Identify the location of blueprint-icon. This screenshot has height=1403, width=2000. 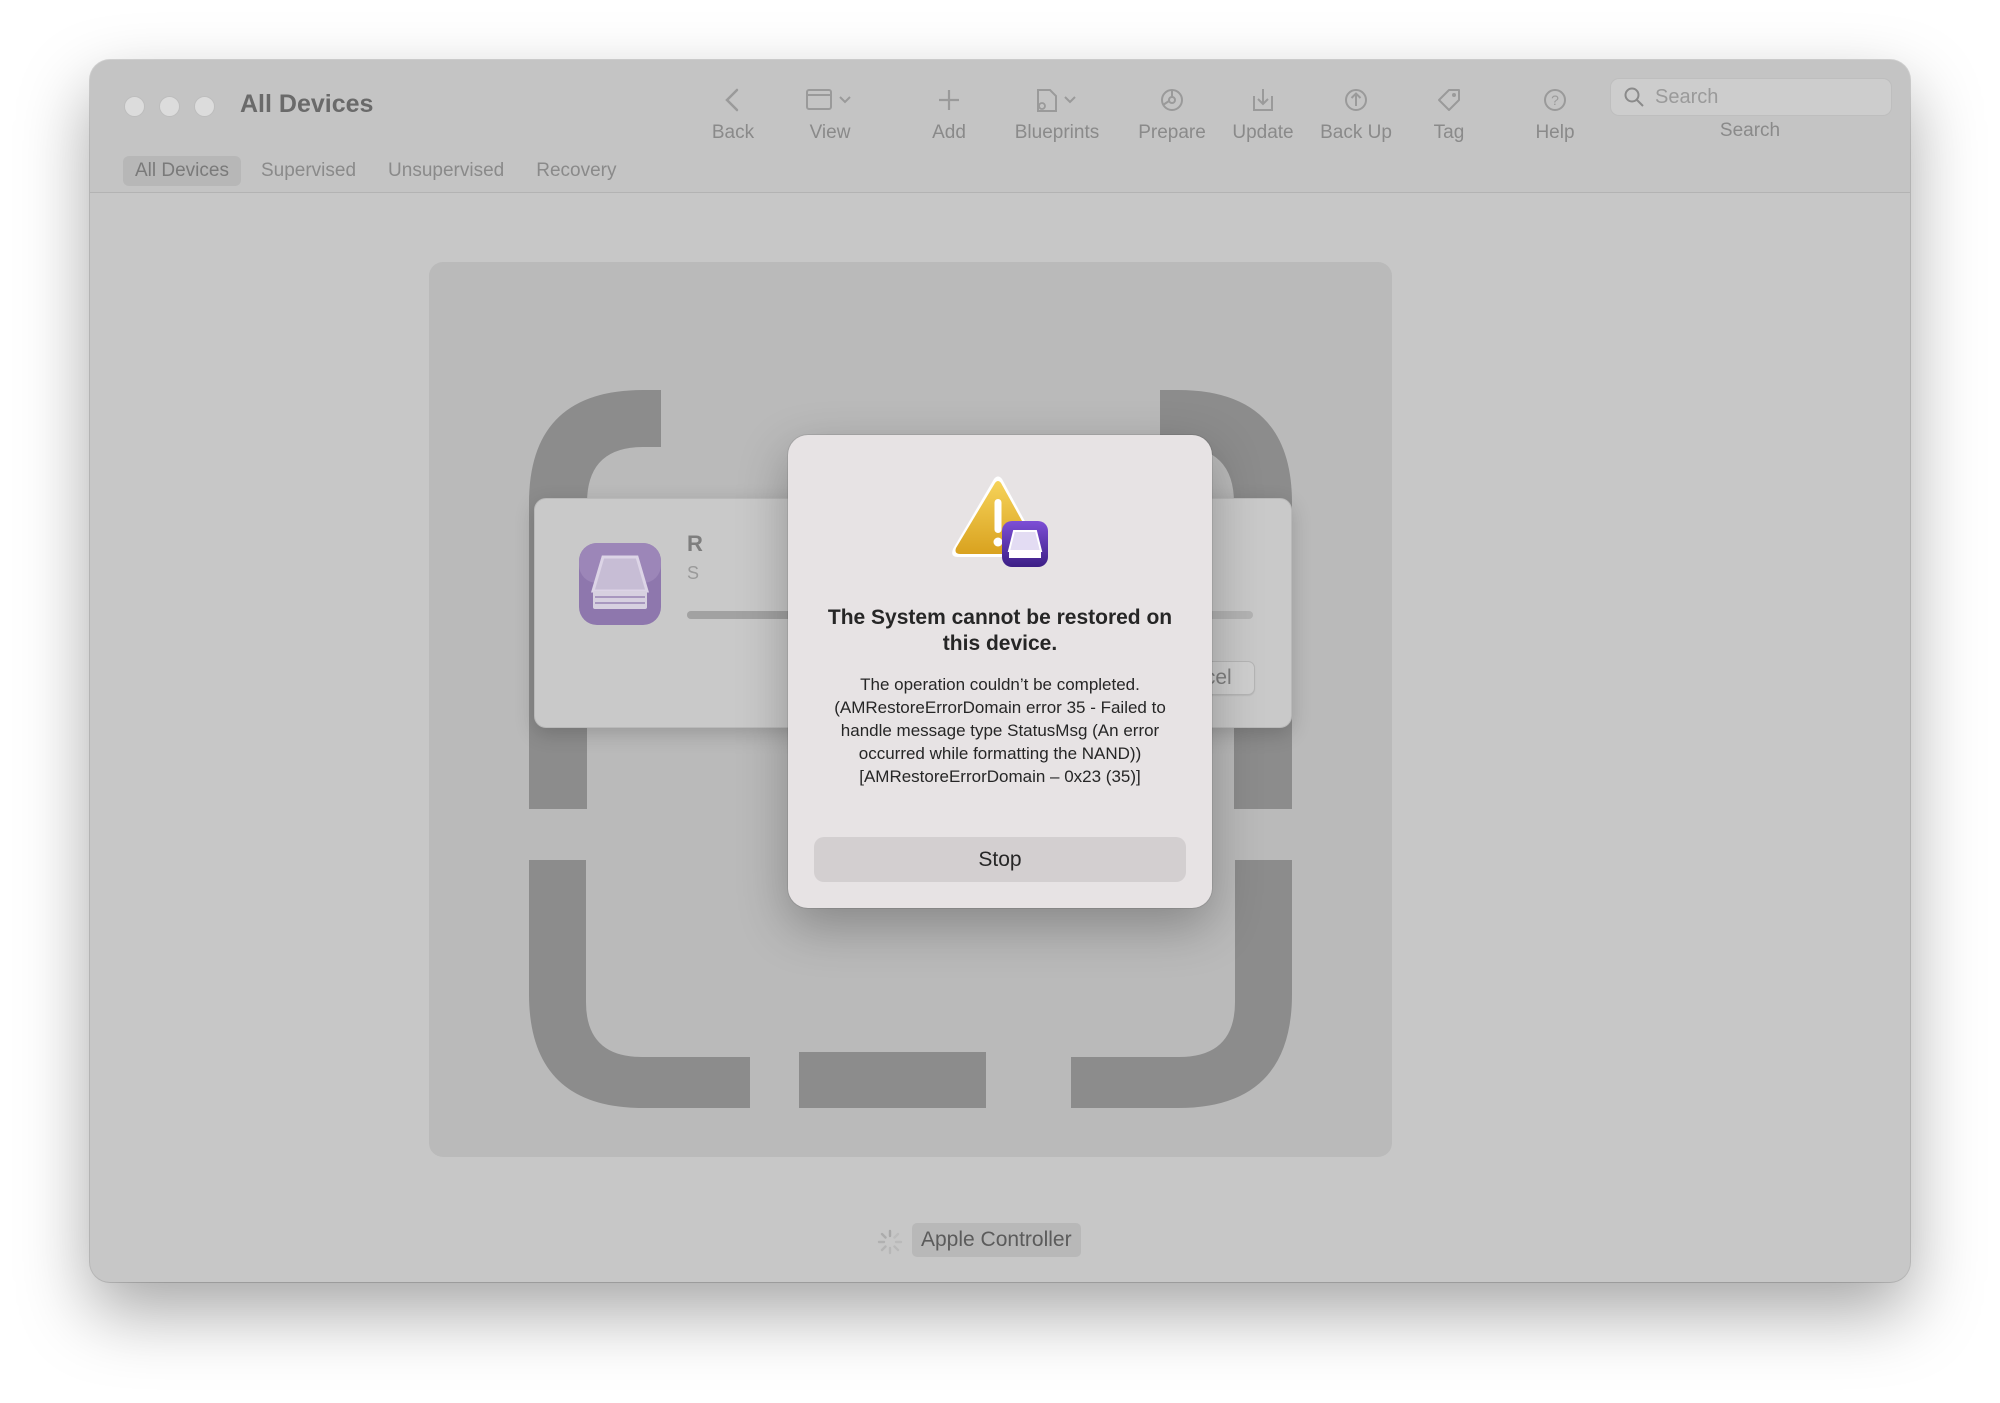
(1056, 100).